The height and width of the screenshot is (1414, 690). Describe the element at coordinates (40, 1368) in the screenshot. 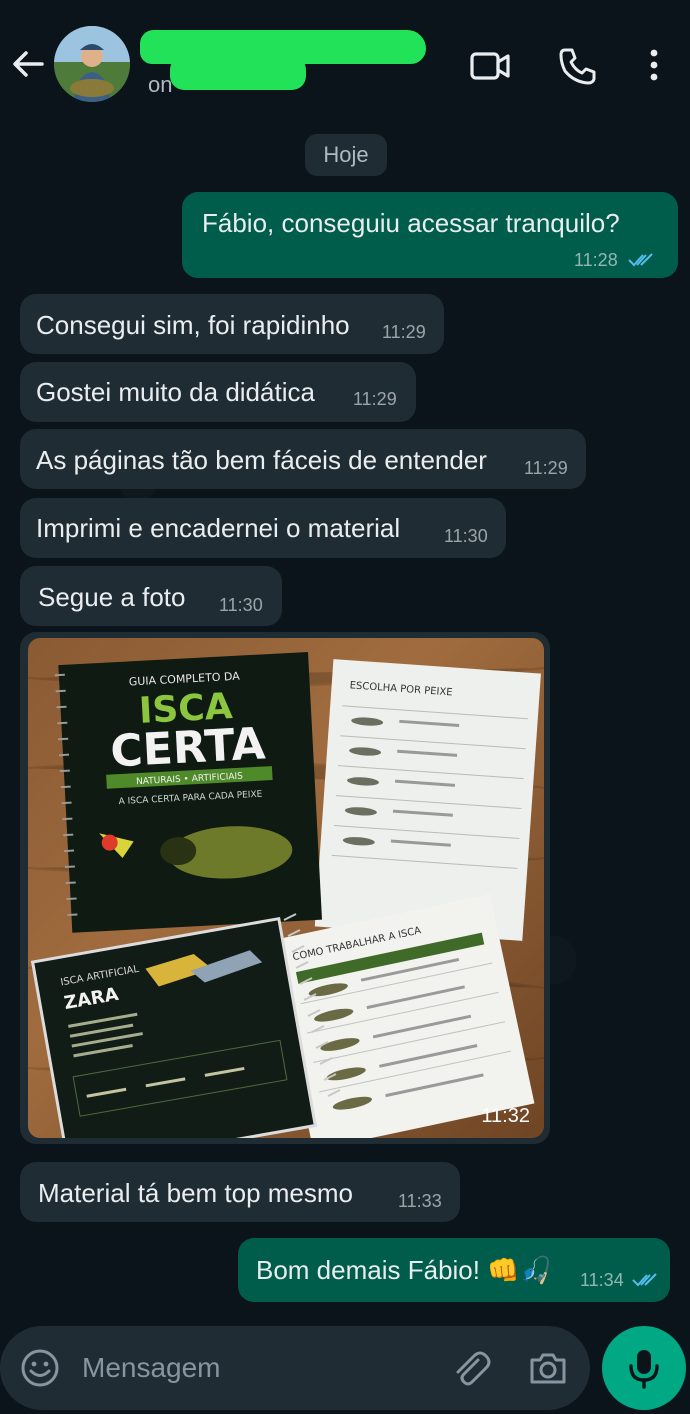

I see `emoji-icon` at that location.